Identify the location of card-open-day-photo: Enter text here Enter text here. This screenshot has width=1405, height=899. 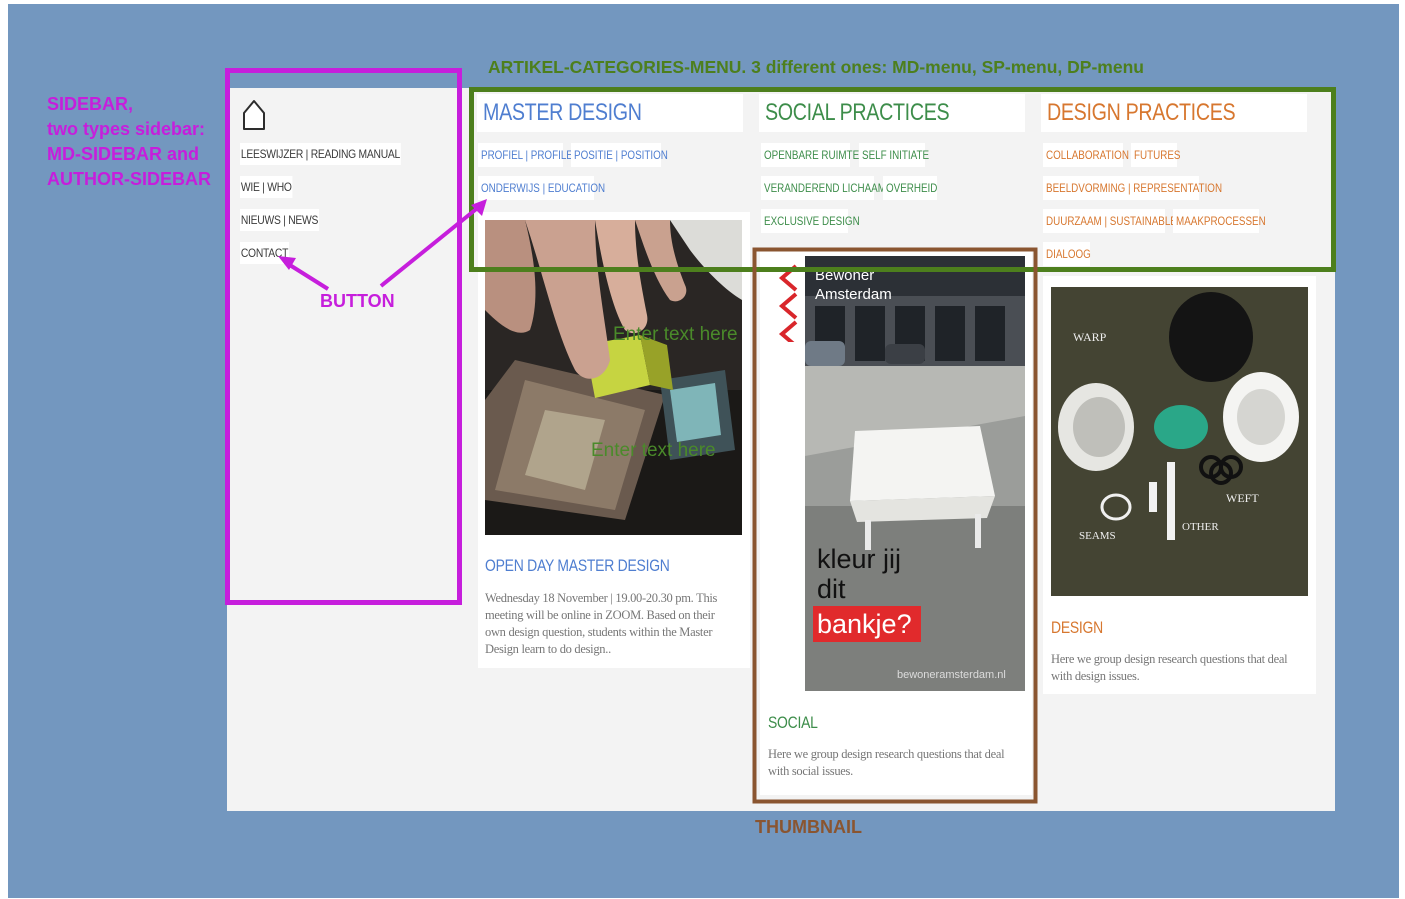
(613, 377).